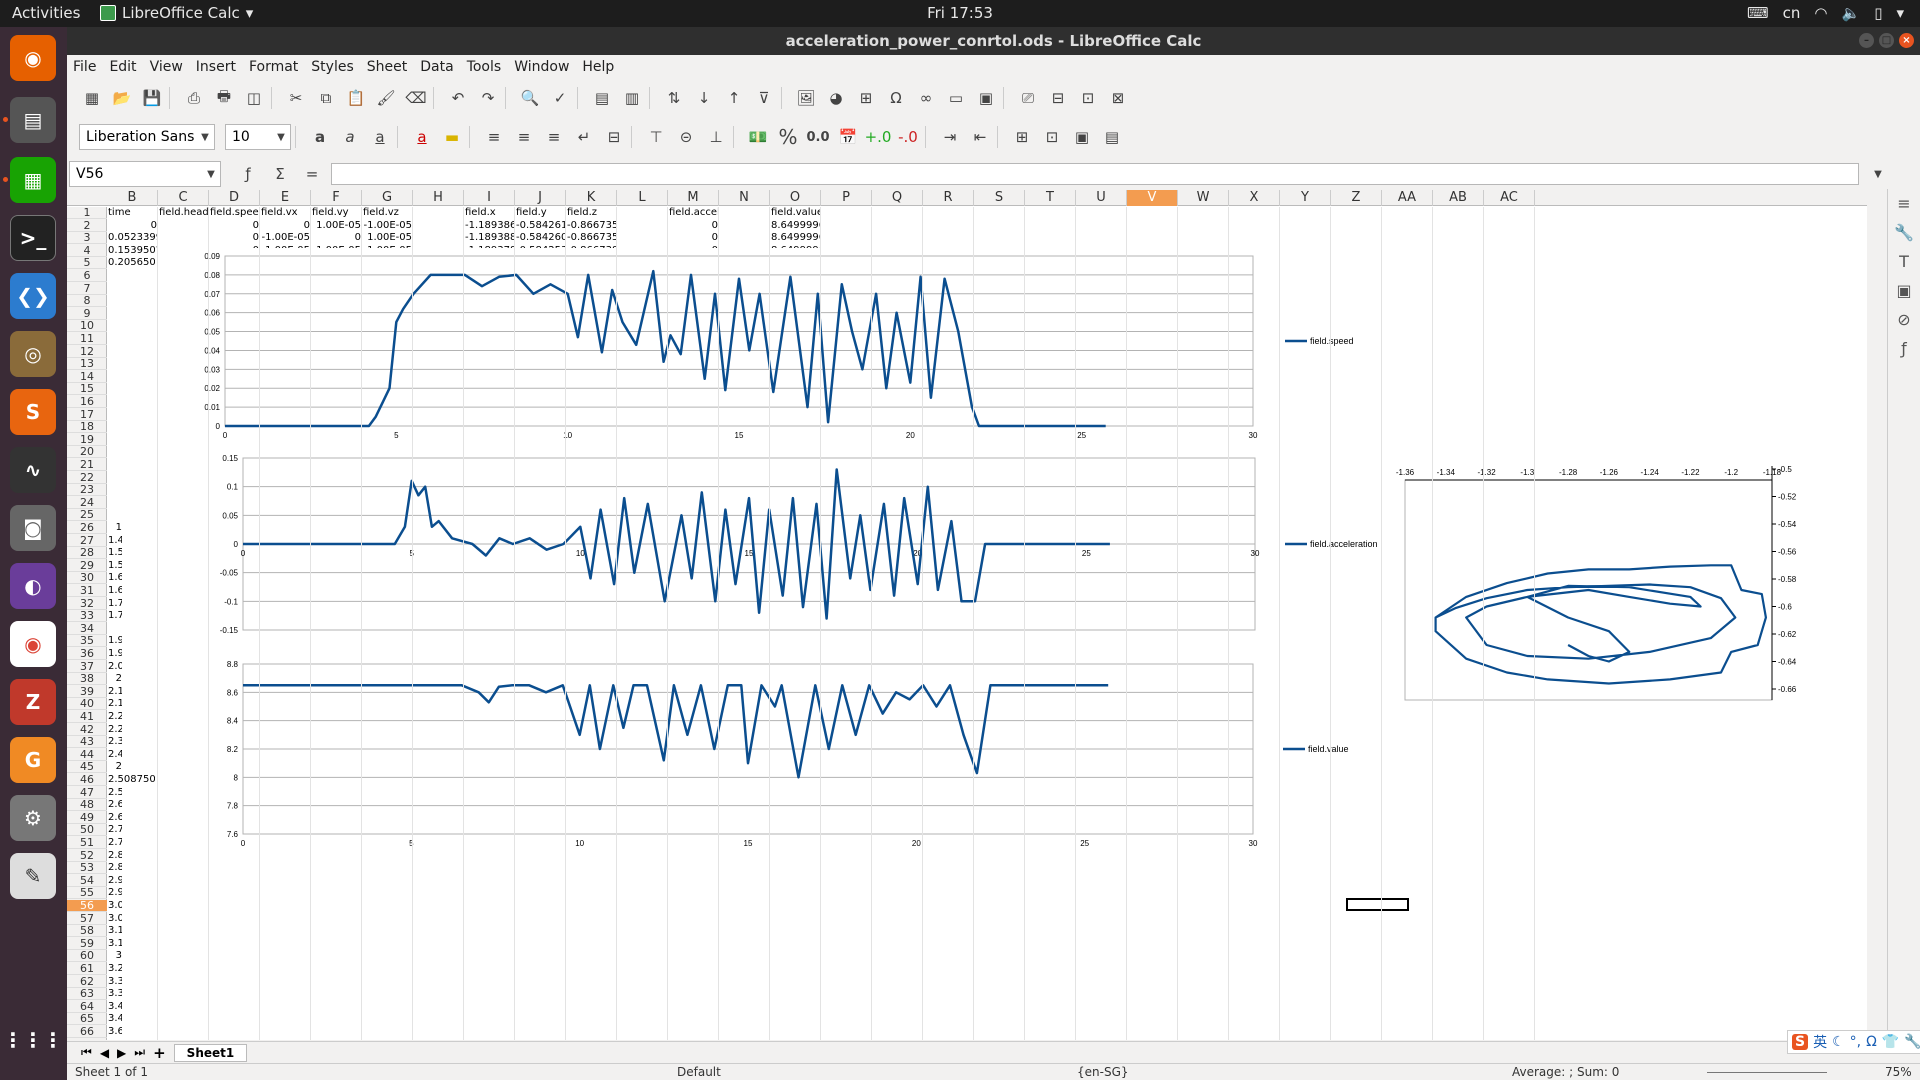  What do you see at coordinates (285, 198) in the screenshot?
I see `column-header: E` at bounding box center [285, 198].